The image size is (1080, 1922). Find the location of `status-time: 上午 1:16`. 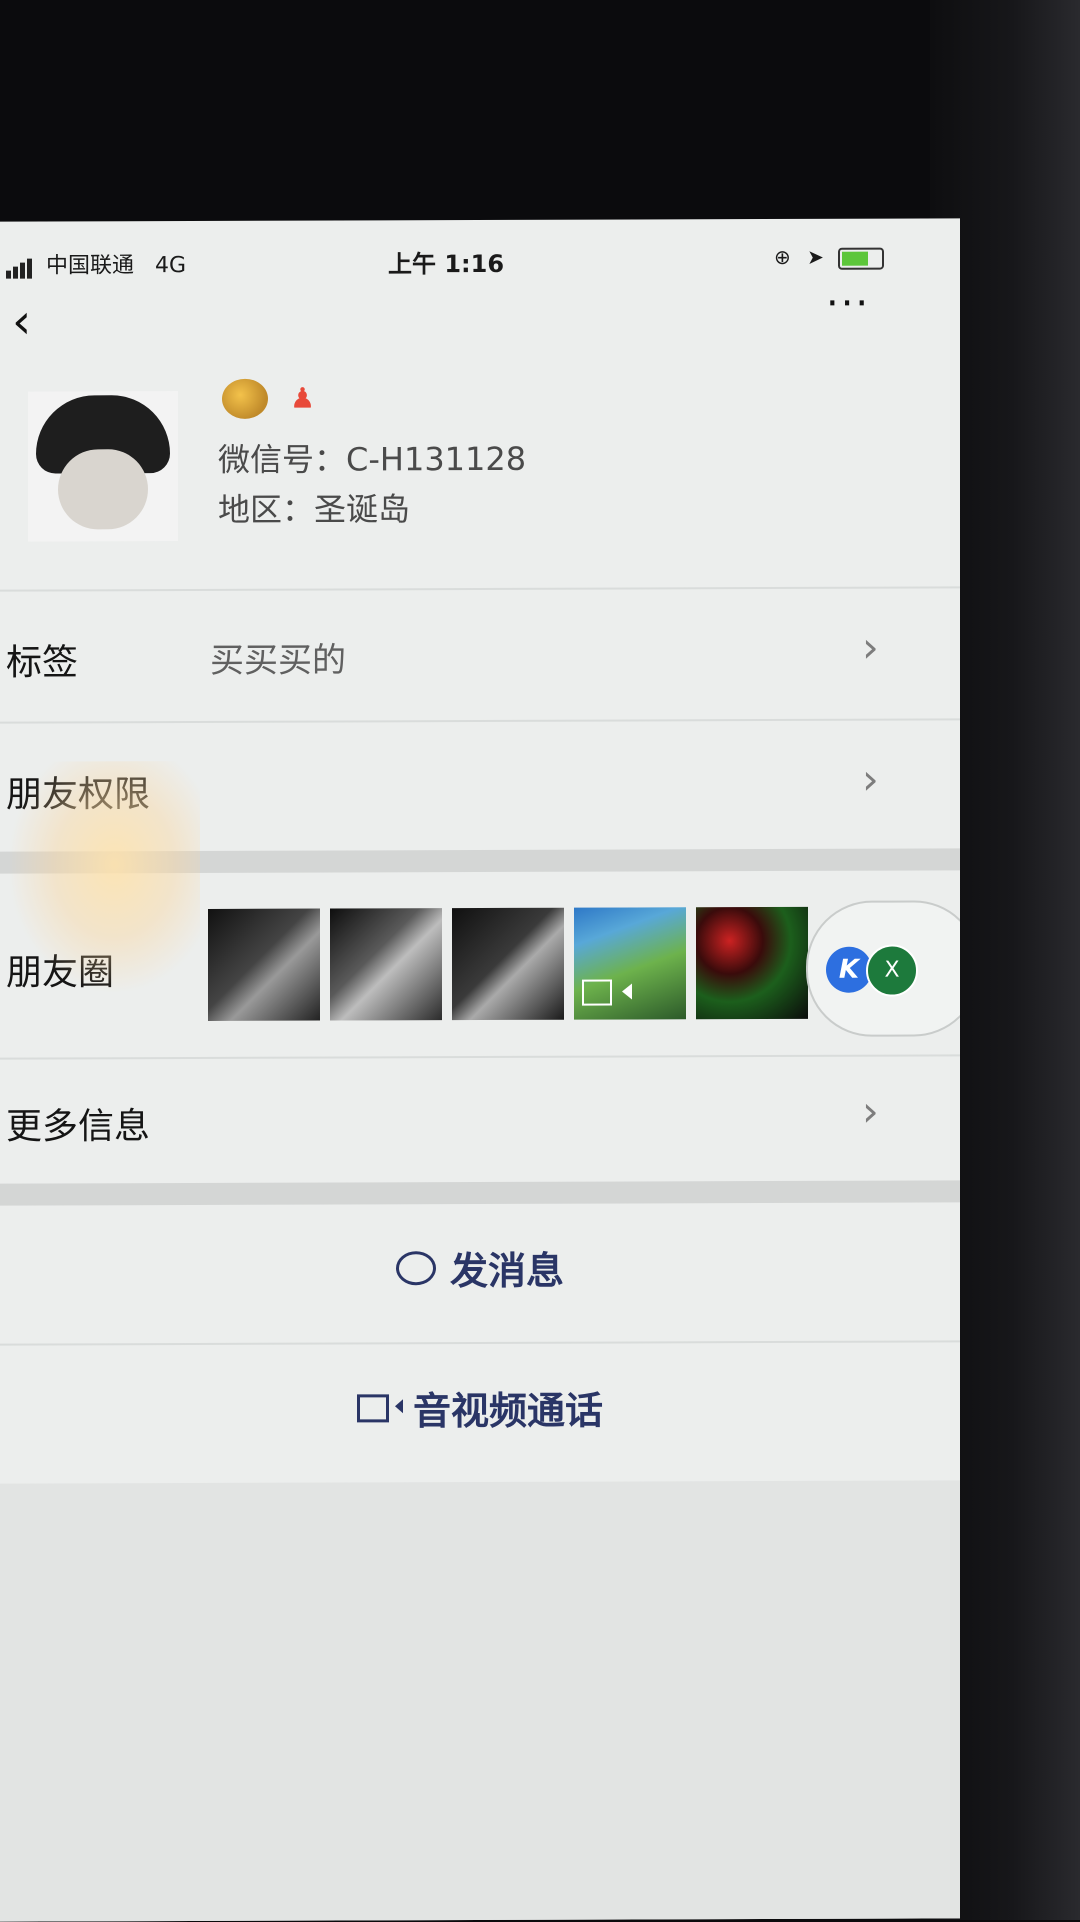

status-time: 上午 1:16 is located at coordinates (446, 264).